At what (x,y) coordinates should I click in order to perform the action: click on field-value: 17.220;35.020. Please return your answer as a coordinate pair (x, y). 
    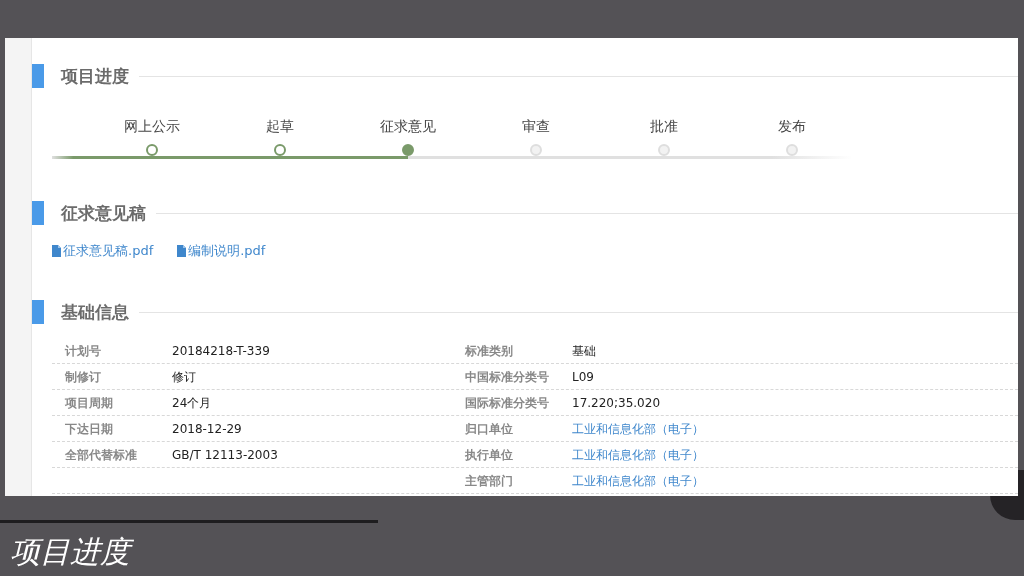
    Looking at the image, I should click on (616, 402).